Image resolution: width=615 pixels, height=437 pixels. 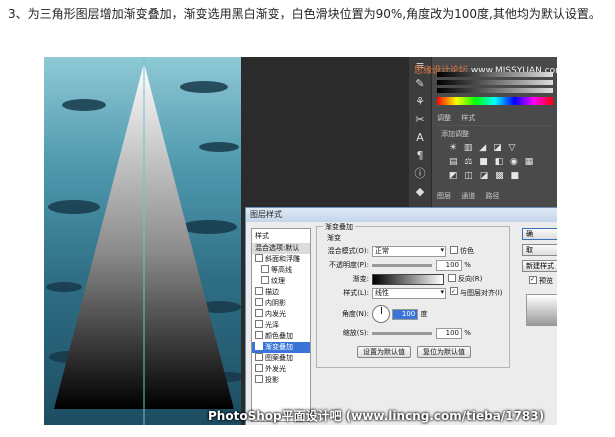 What do you see at coordinates (272, 292) in the screenshot?
I see `style-label: 描边` at bounding box center [272, 292].